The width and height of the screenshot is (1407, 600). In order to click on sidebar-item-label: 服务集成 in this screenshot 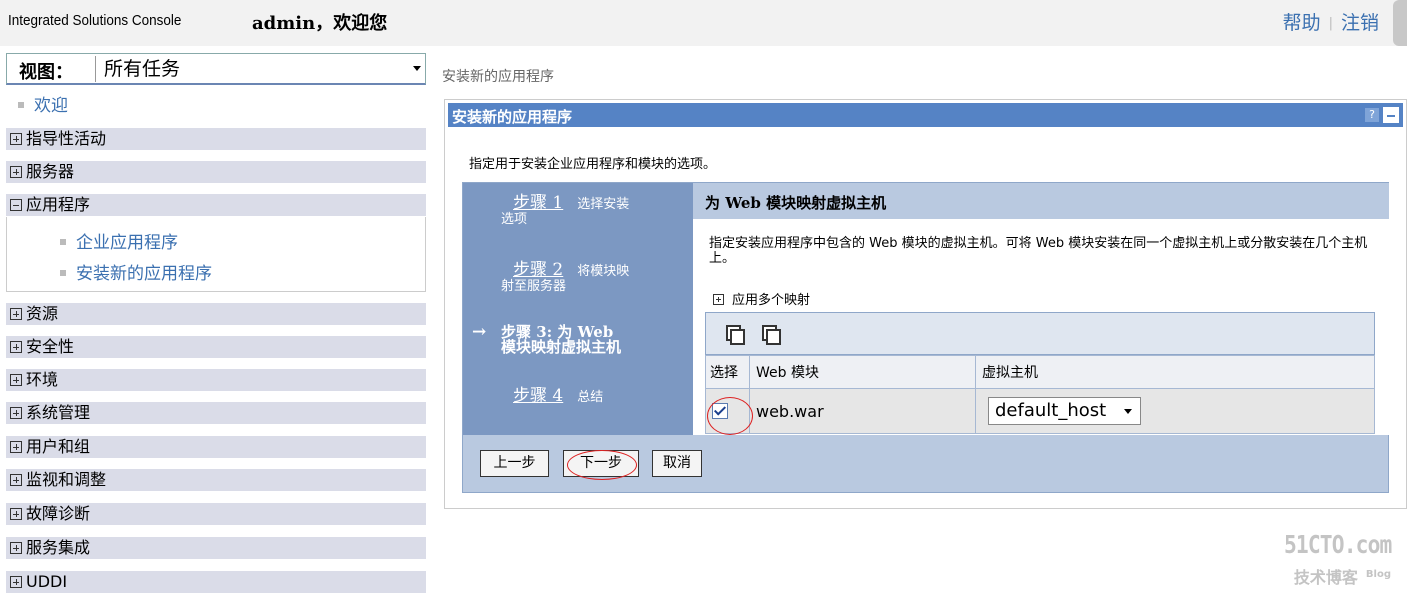, I will do `click(58, 547)`.